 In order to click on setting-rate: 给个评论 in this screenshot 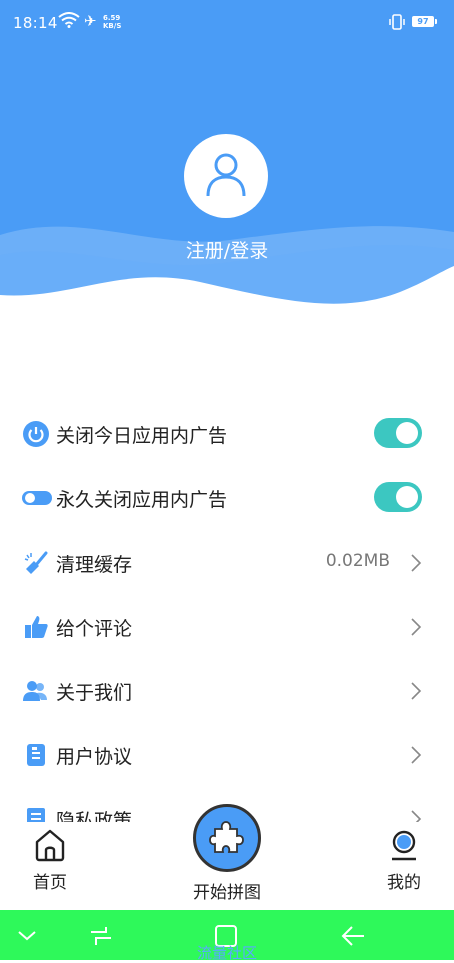, I will do `click(227, 627)`.